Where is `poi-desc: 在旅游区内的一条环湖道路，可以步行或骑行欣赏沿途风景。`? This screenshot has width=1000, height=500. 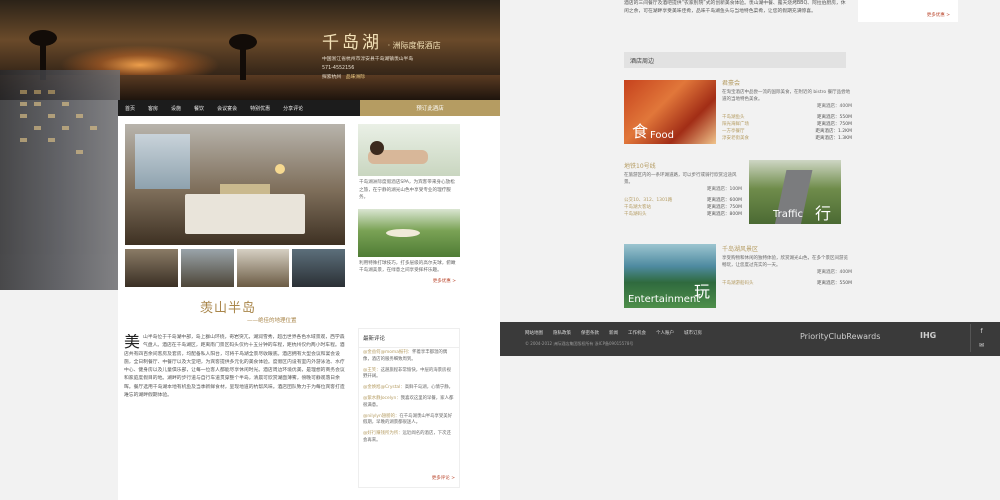
poi-desc: 在旅游区内的一条环湖道路，可以步行或骑行欣赏沿途风景。 is located at coordinates (680, 179).